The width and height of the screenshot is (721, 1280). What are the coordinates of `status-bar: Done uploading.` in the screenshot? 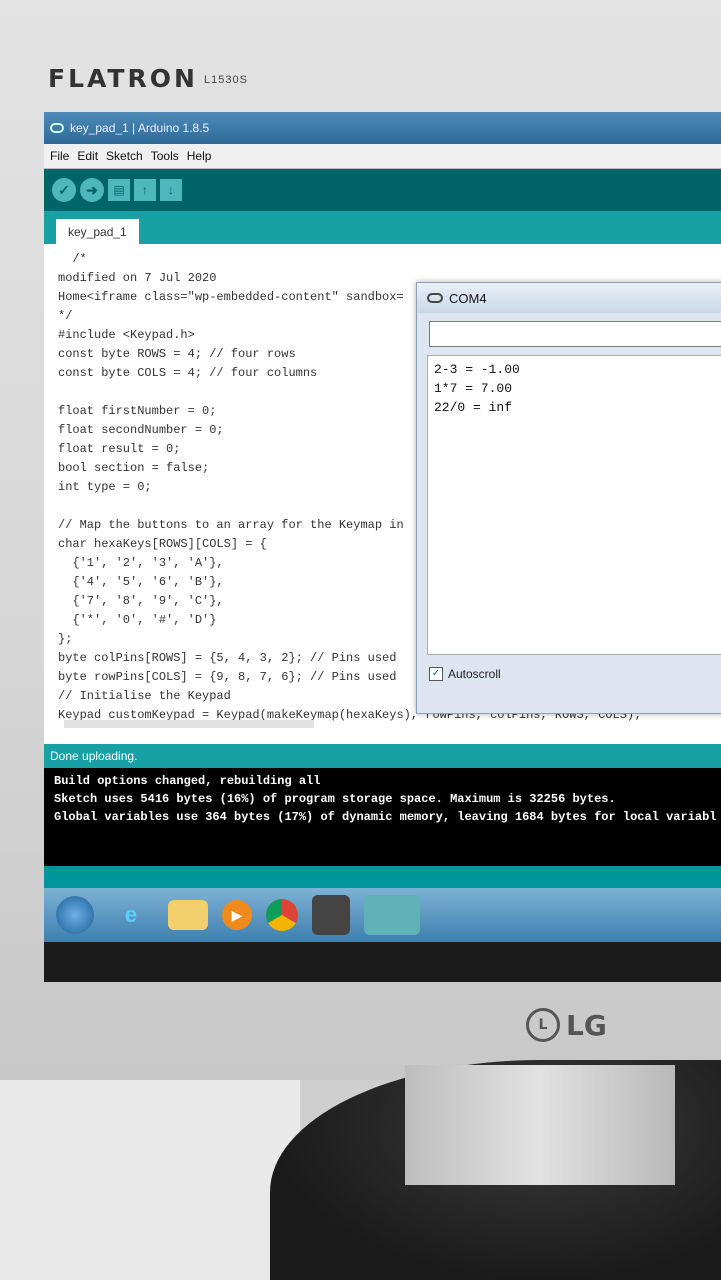 It's located at (382, 756).